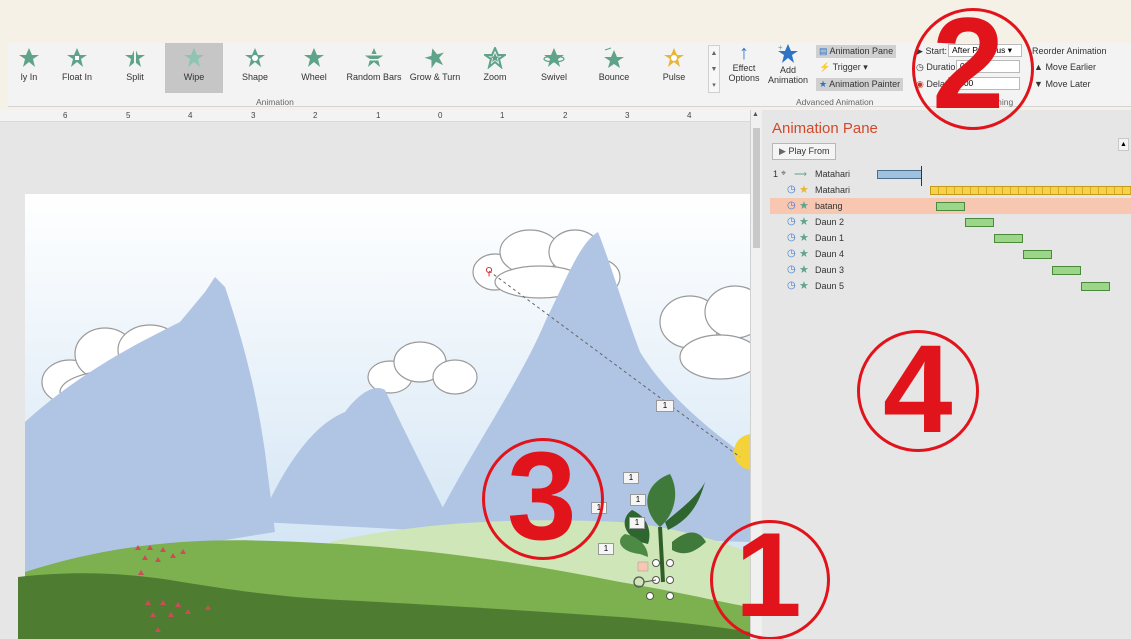 The width and height of the screenshot is (1131, 639). I want to click on float-in-button: Float In, so click(77, 68).